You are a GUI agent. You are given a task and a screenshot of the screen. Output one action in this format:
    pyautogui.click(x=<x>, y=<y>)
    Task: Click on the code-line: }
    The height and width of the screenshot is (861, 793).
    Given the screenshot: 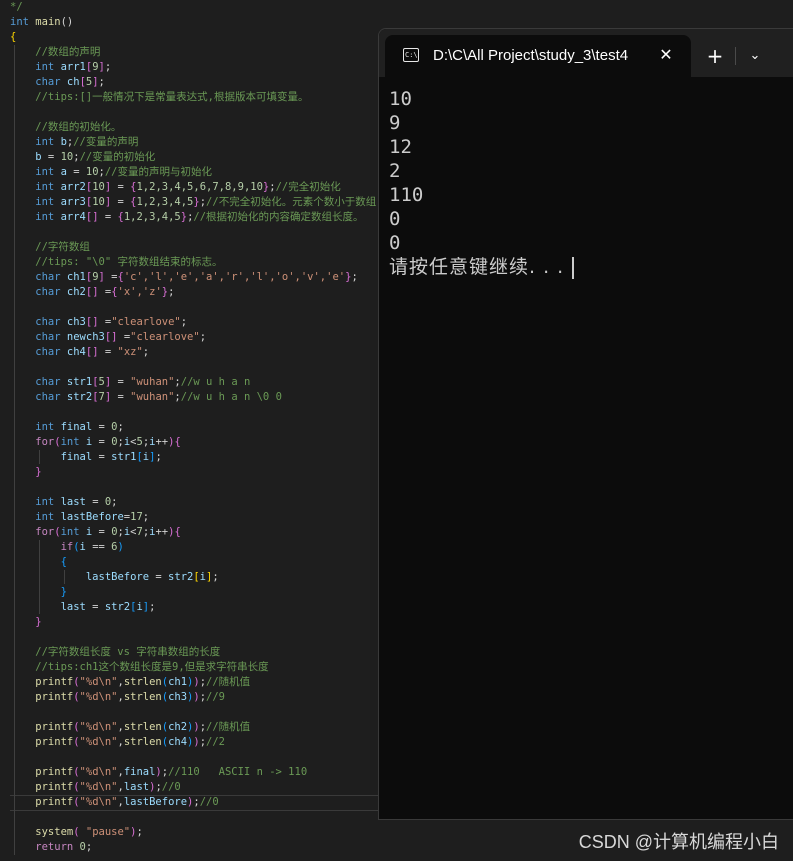 What is the action you would take?
    pyautogui.click(x=26, y=472)
    